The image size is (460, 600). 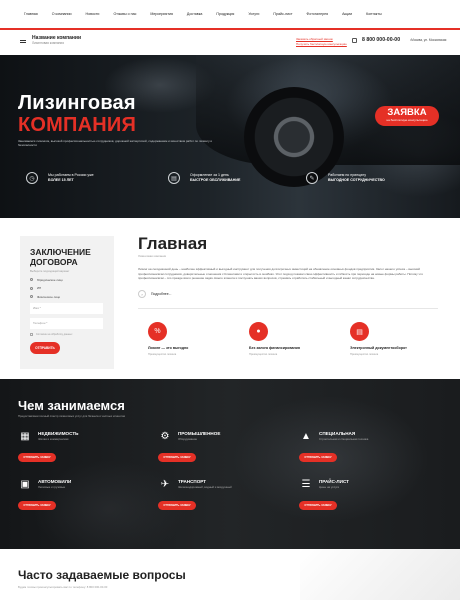 What do you see at coordinates (66, 323) in the screenshot?
I see `phone-input: Телефон *` at bounding box center [66, 323].